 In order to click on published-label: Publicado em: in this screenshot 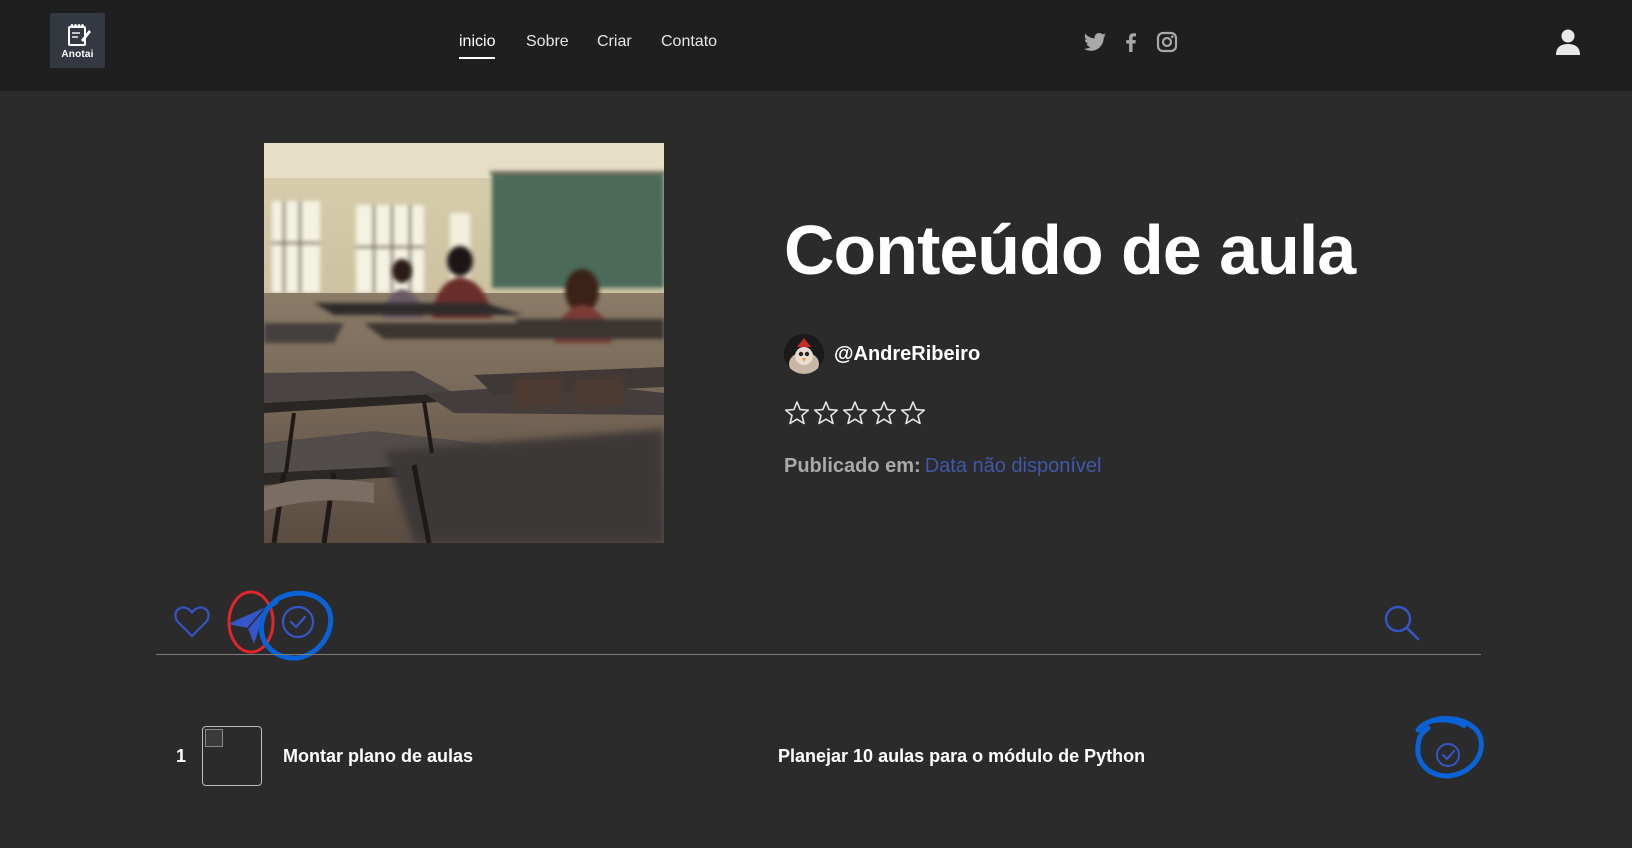, I will do `click(852, 466)`.